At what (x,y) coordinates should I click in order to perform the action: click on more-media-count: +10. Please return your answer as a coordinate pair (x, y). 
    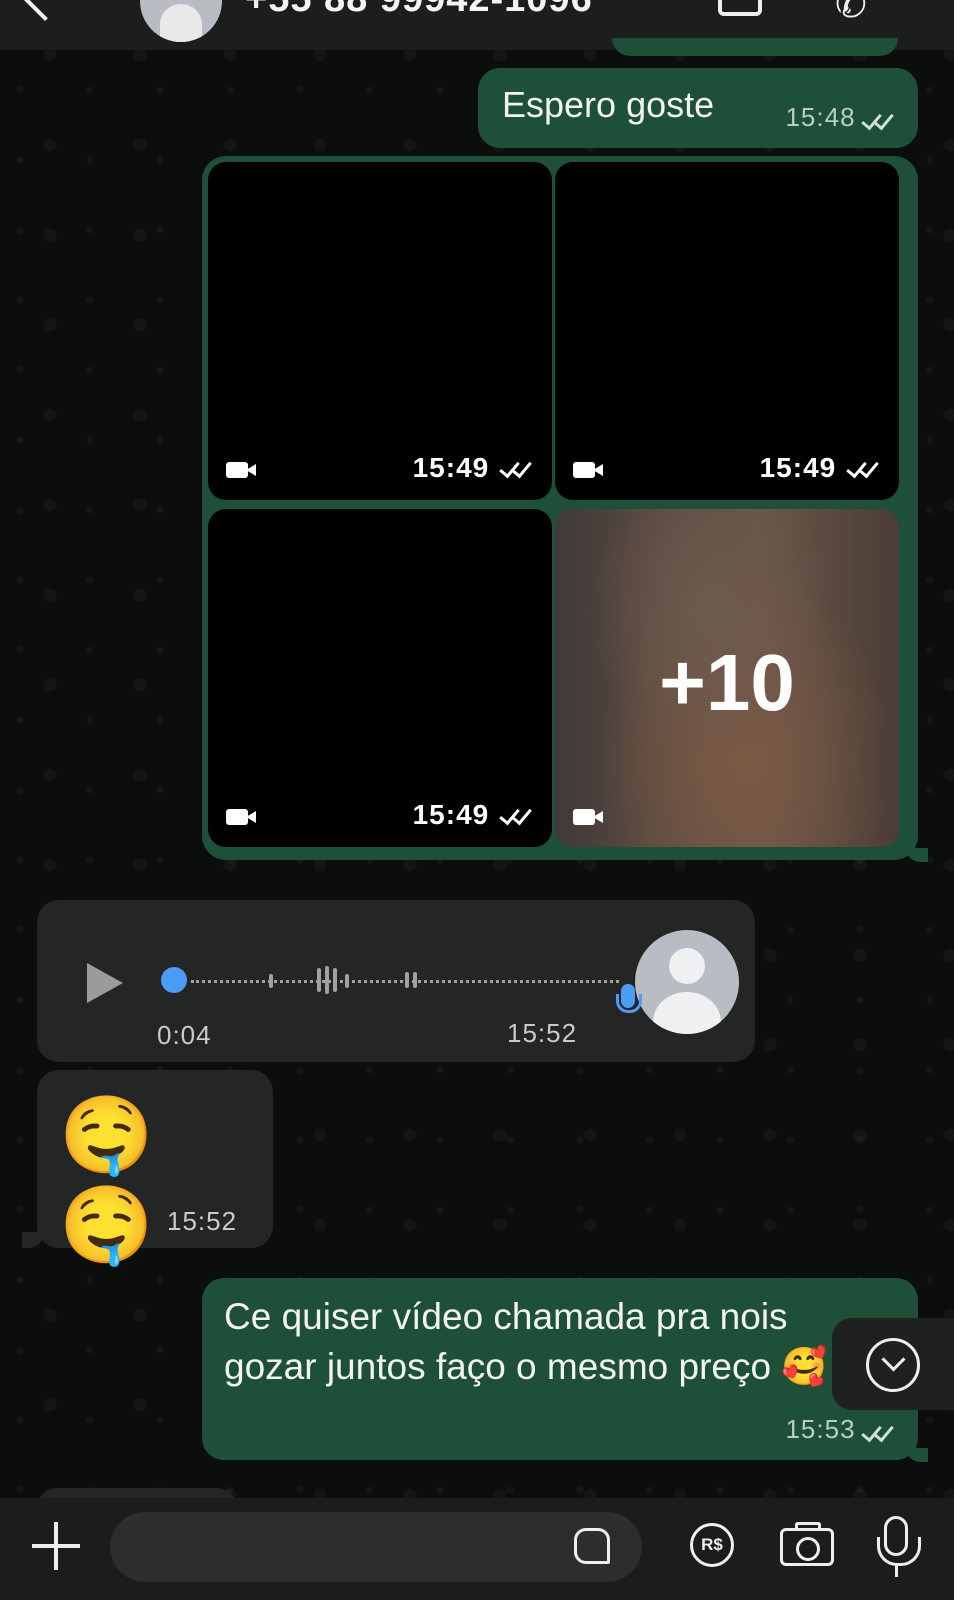
    Looking at the image, I should click on (727, 682).